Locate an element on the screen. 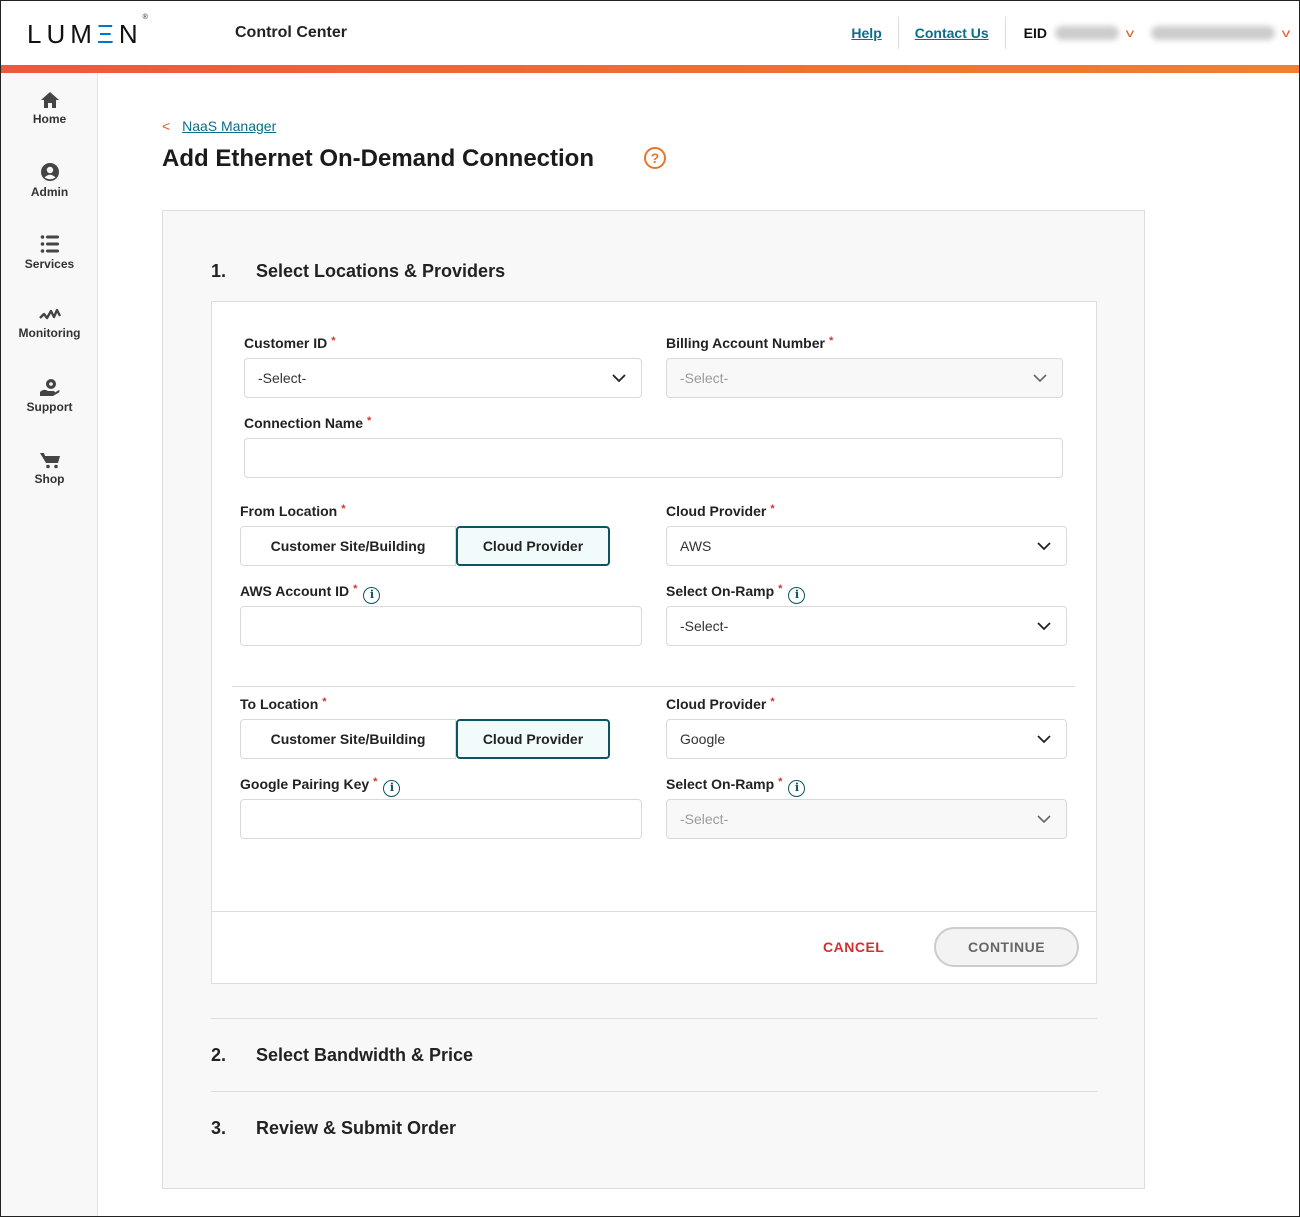 The width and height of the screenshot is (1300, 1217). from-on-ramp-select: -Select- is located at coordinates (866, 626).